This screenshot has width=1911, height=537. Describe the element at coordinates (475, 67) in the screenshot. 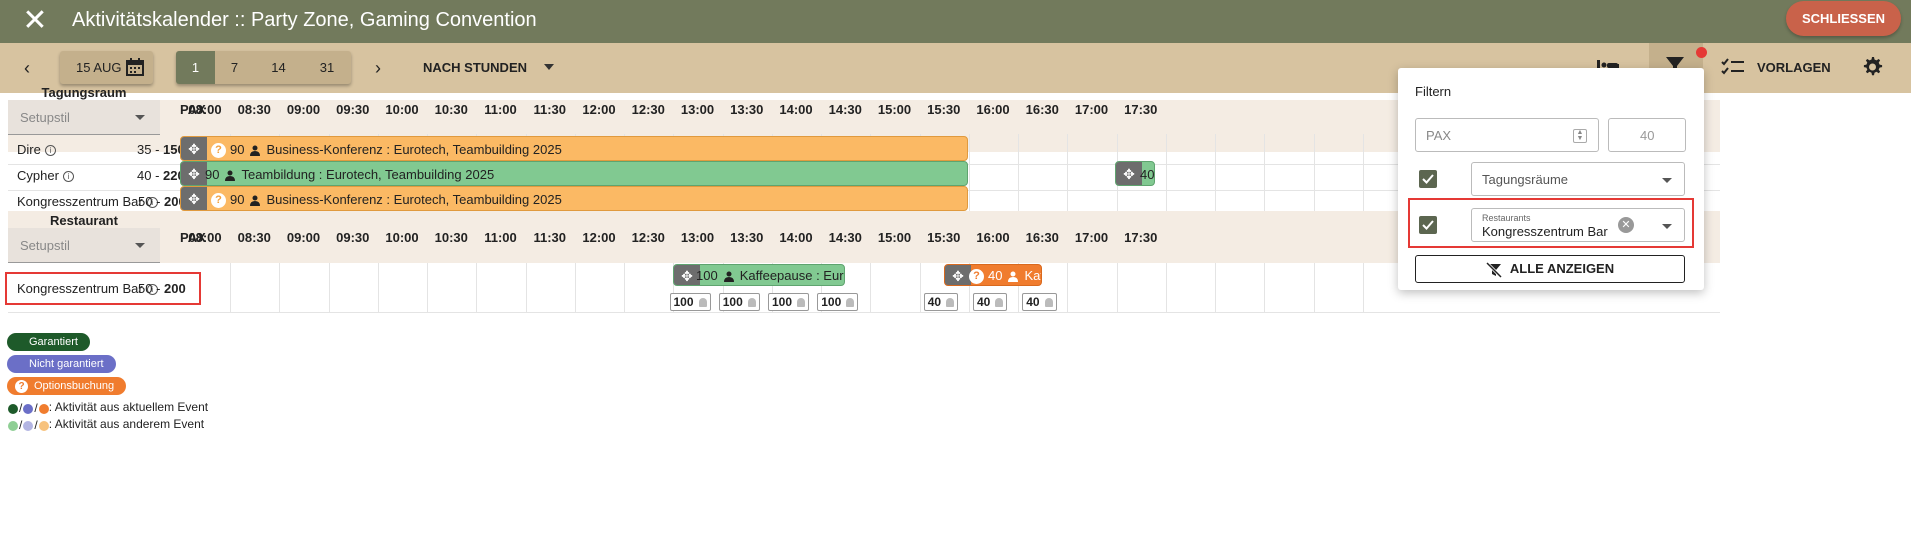

I see `view-mode-dropdown: NACH STUNDEN` at that location.